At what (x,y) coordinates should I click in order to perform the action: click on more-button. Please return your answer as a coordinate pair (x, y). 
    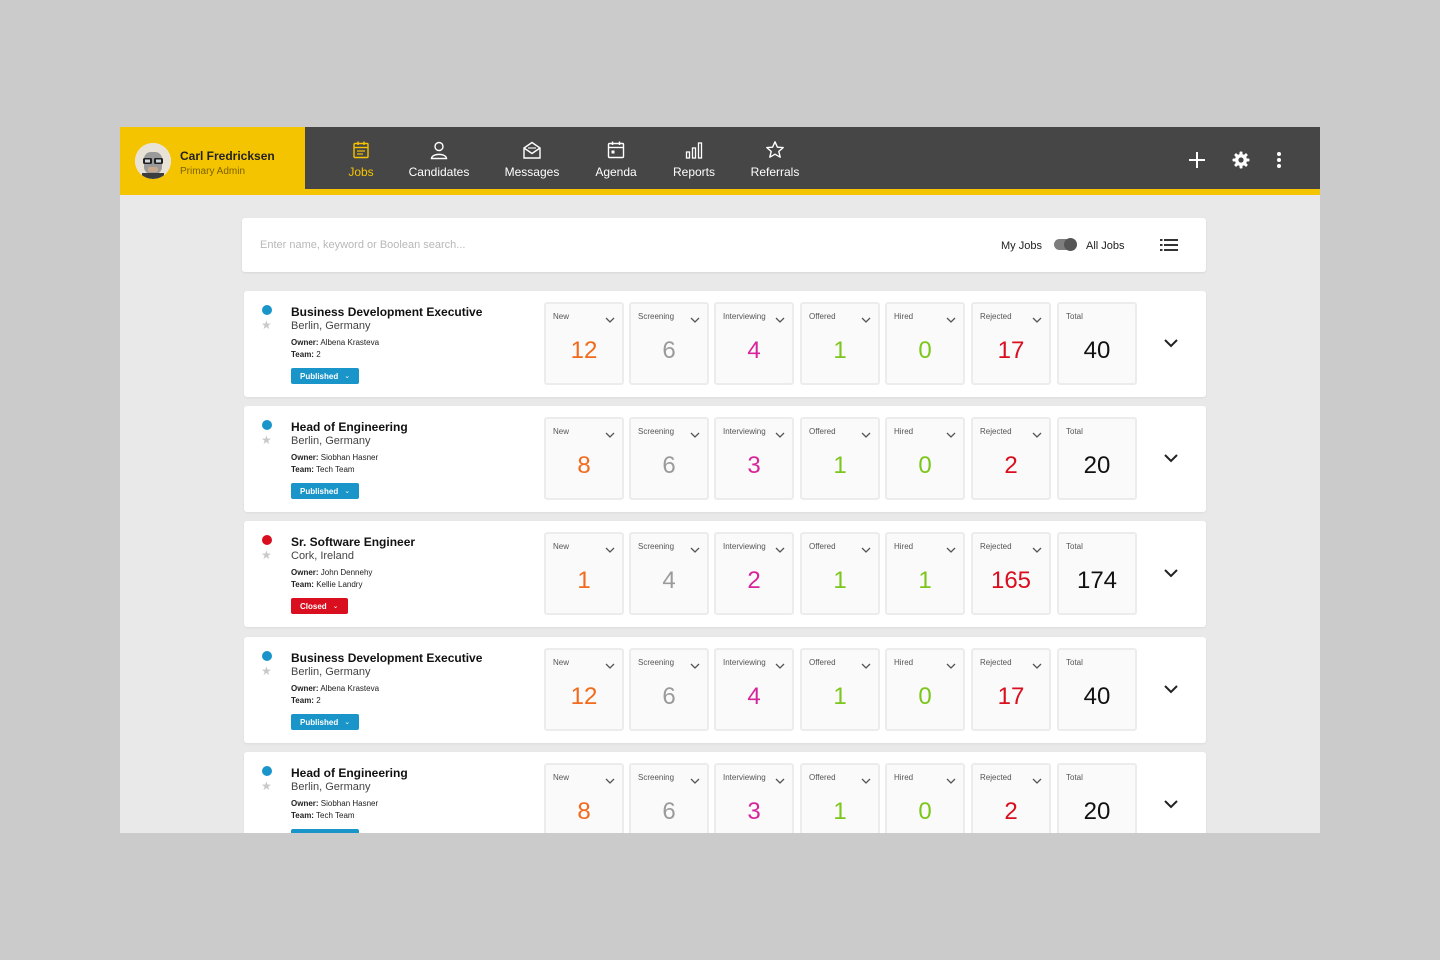
    Looking at the image, I should click on (1279, 160).